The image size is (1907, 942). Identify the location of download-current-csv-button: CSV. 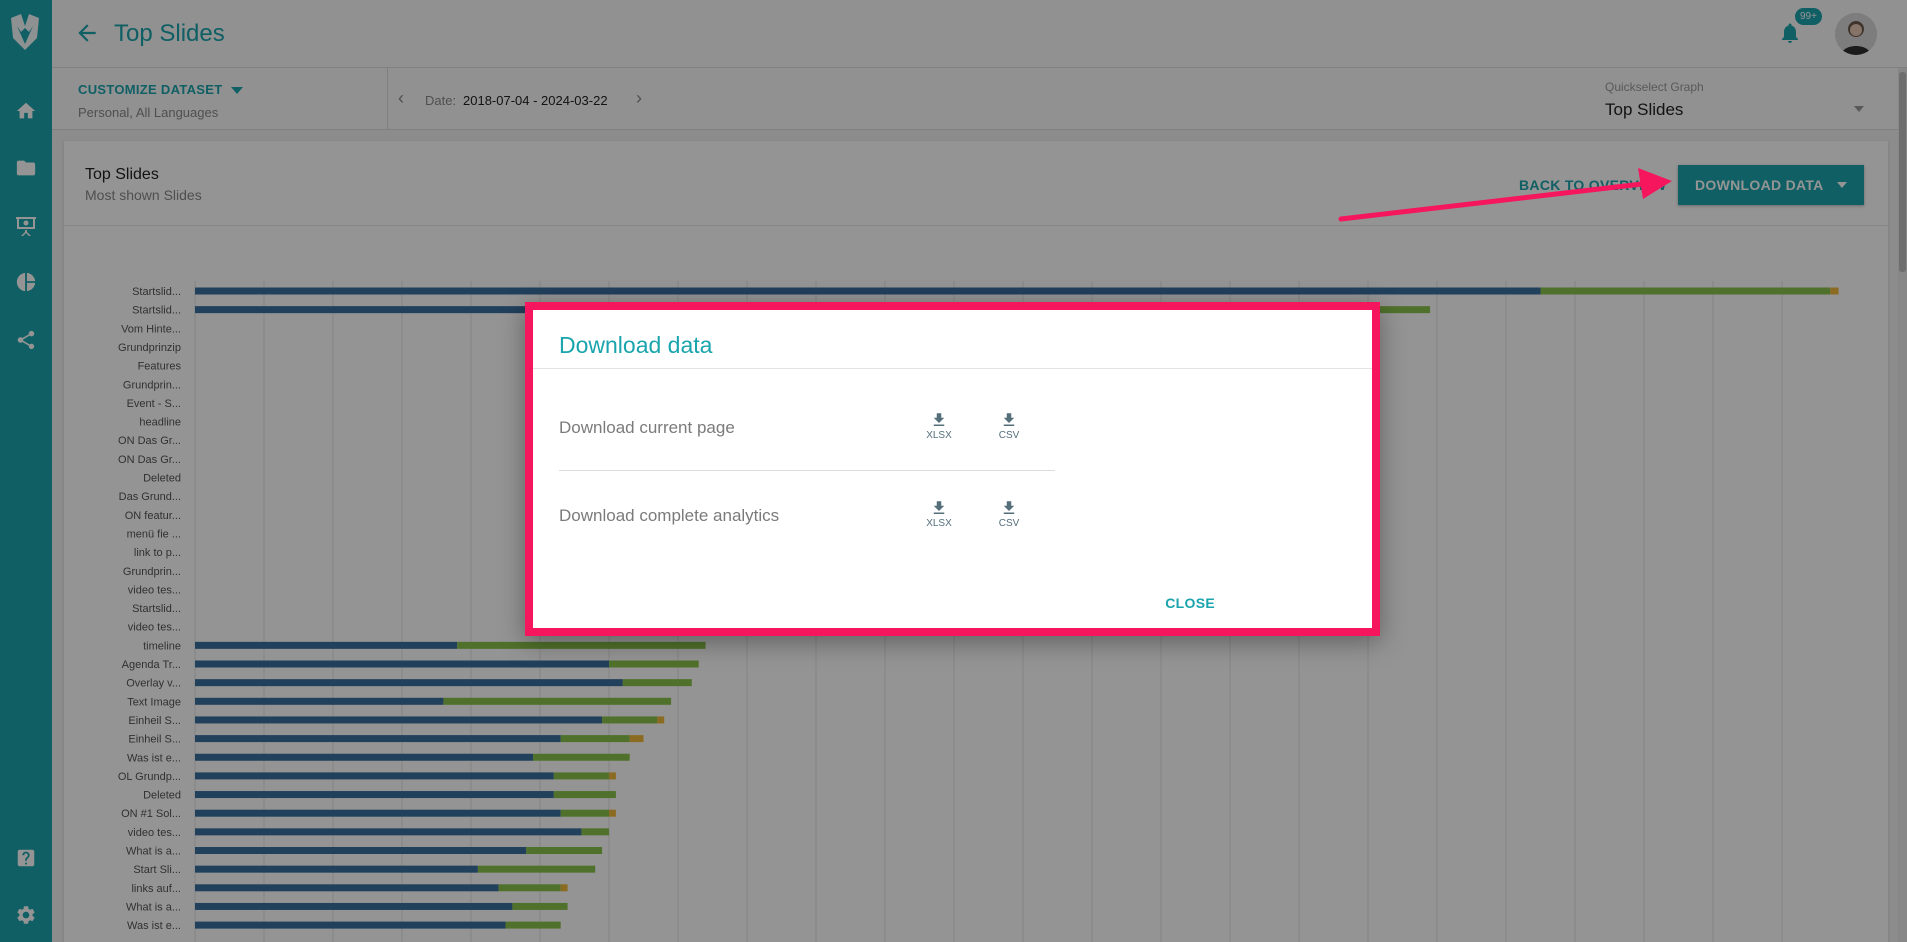
(1009, 431).